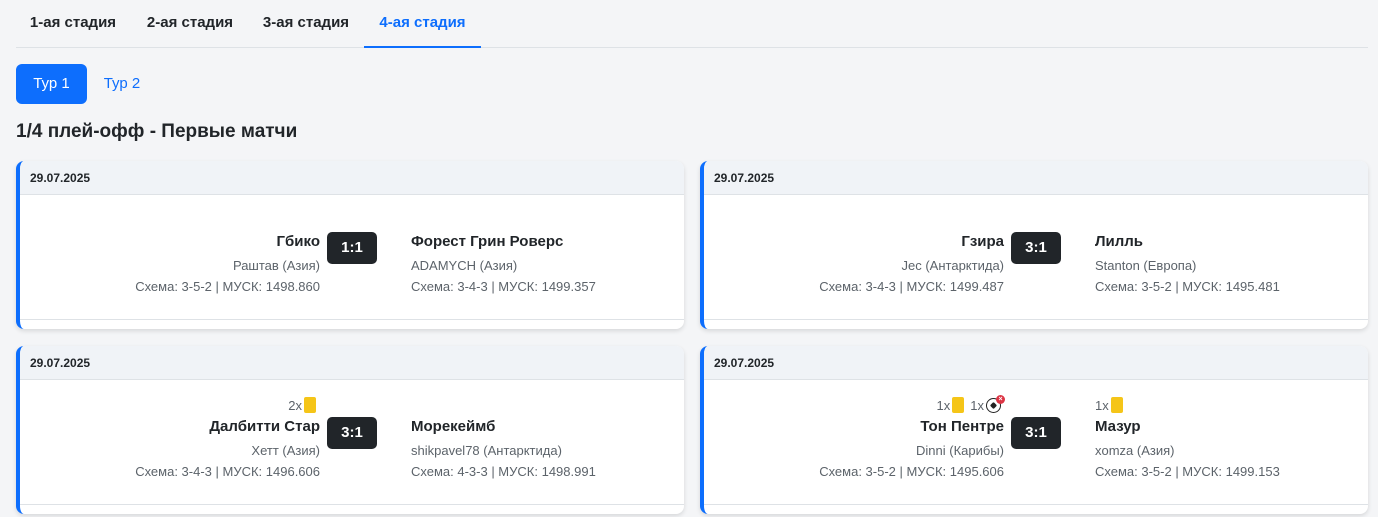  What do you see at coordinates (1146, 265) in the screenshot?
I see `away-manager: Stanton (Европа)` at bounding box center [1146, 265].